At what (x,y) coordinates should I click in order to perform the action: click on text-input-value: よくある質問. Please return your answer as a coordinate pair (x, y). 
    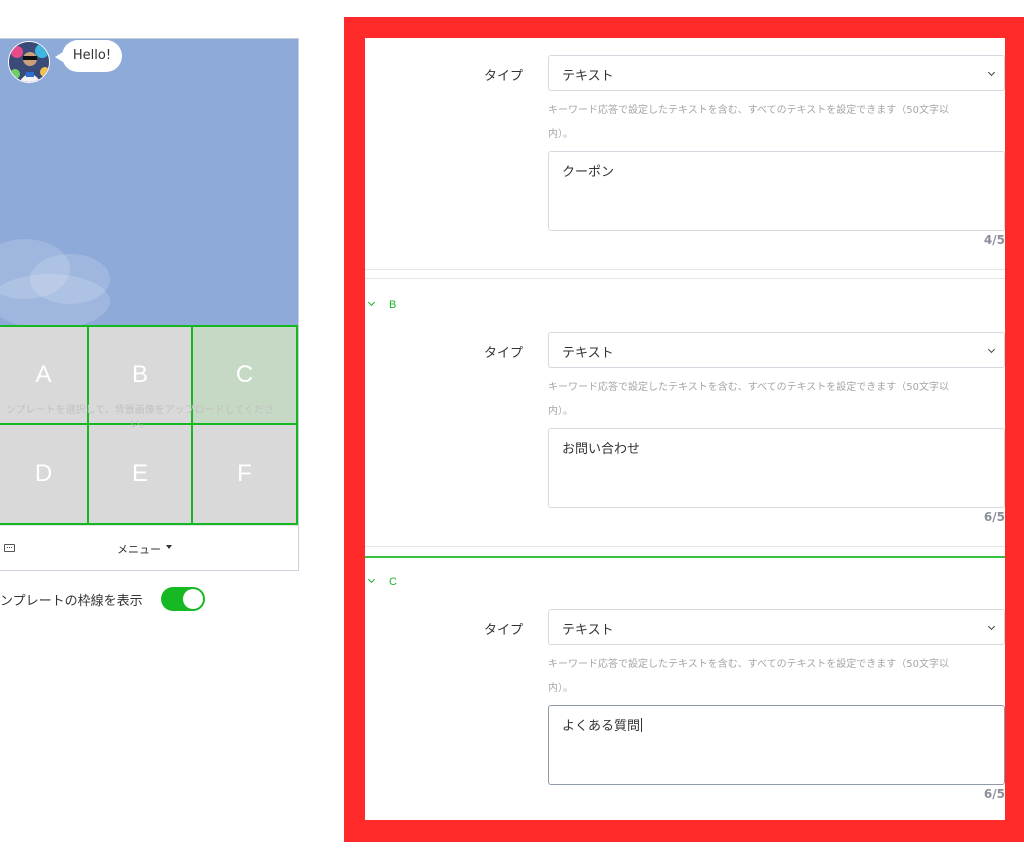
    Looking at the image, I should click on (602, 724).